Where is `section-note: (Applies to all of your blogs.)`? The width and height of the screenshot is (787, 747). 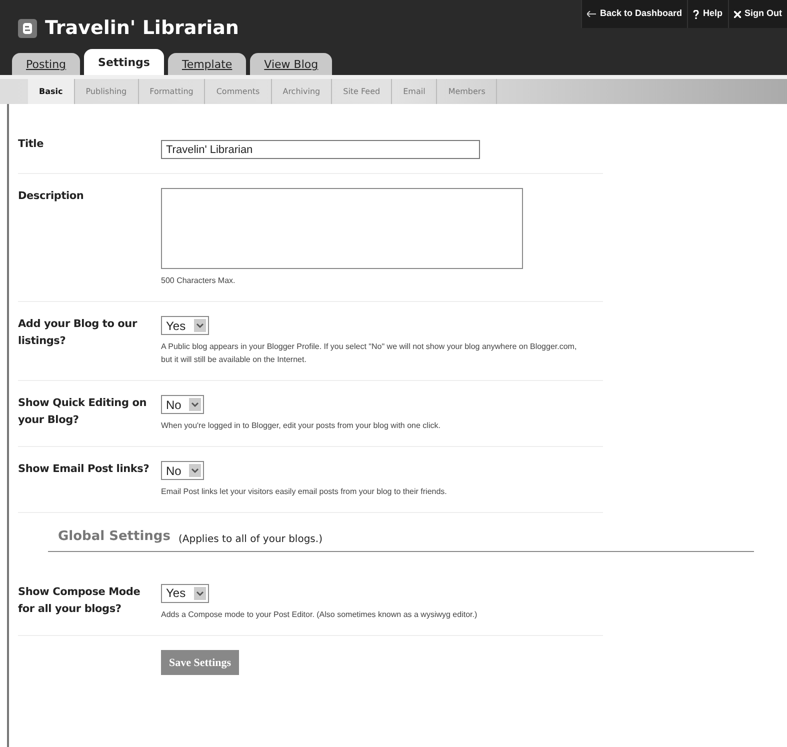
section-note: (Applies to all of your blogs.) is located at coordinates (250, 539).